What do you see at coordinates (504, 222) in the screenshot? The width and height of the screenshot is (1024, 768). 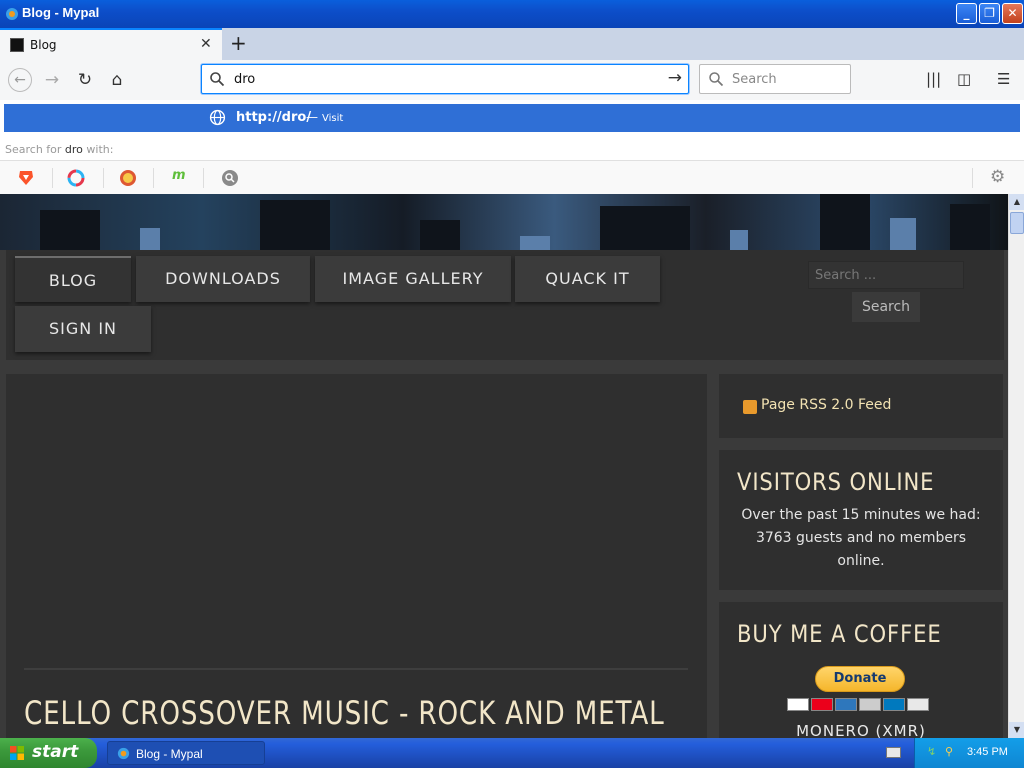 I see `site-banner-image` at bounding box center [504, 222].